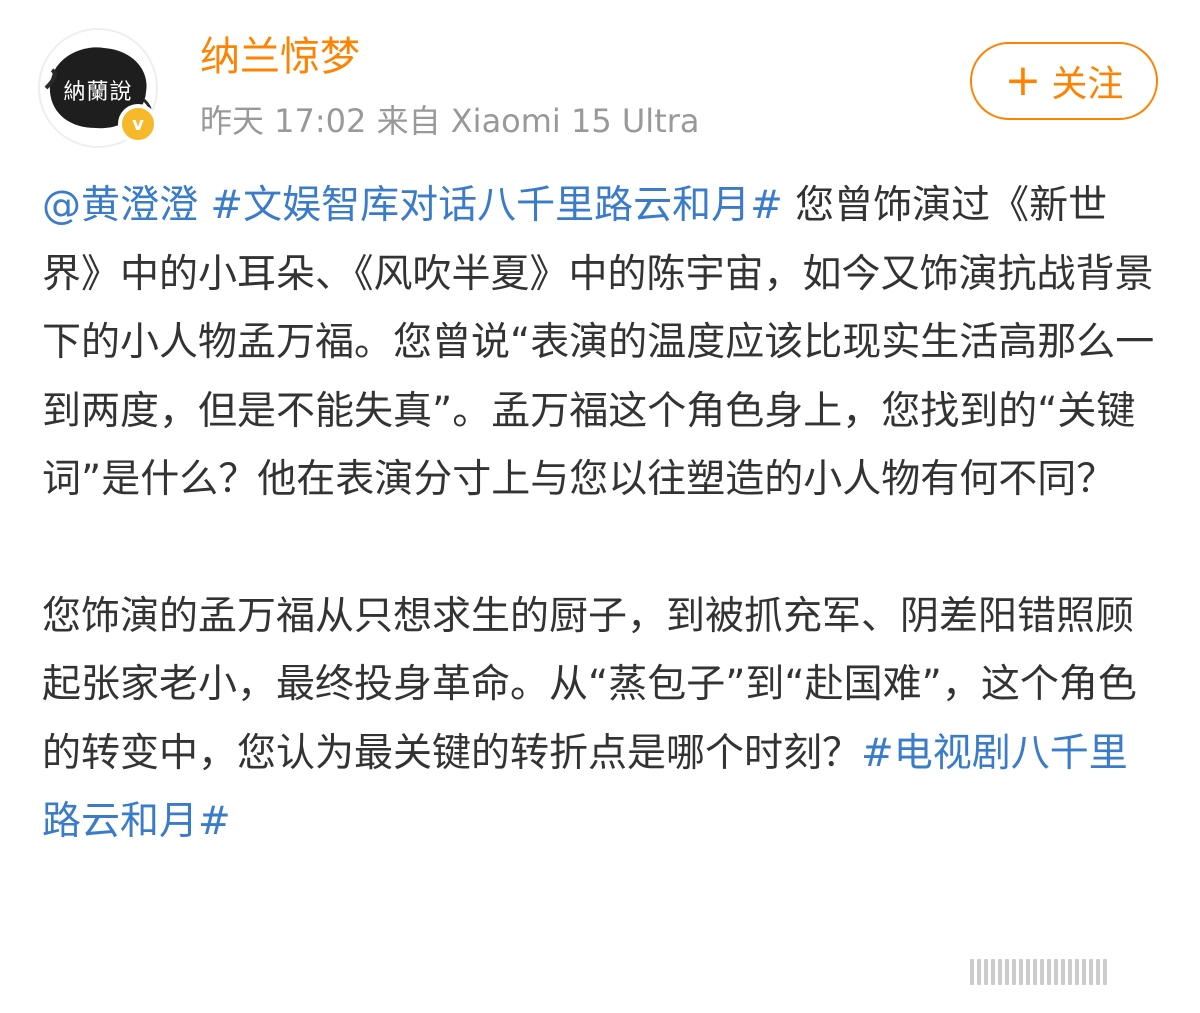 Image resolution: width=1200 pixels, height=1013 pixels. Describe the element at coordinates (1023, 80) in the screenshot. I see `plus-icon: +` at that location.